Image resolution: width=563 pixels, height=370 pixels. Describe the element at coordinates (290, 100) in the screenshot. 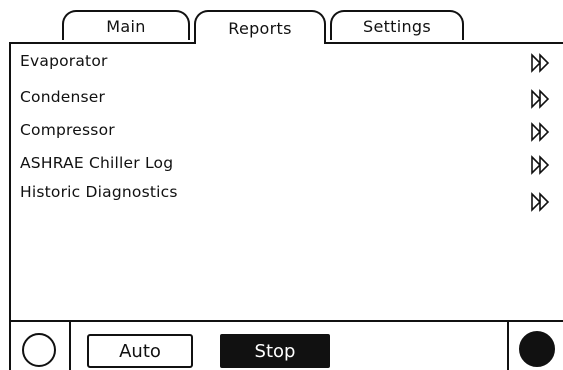

I see `report-item-condenser: Condenser` at that location.